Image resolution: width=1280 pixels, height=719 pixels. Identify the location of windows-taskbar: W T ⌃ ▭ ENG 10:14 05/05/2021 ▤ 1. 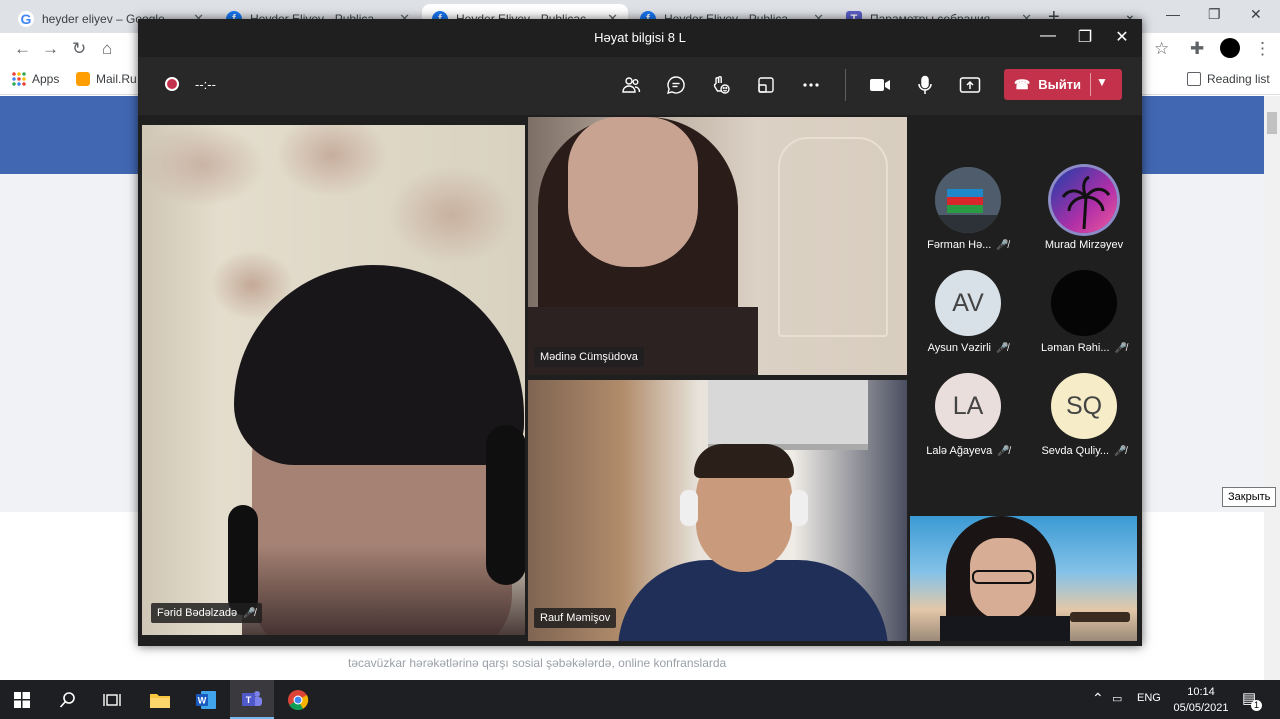
(640, 699).